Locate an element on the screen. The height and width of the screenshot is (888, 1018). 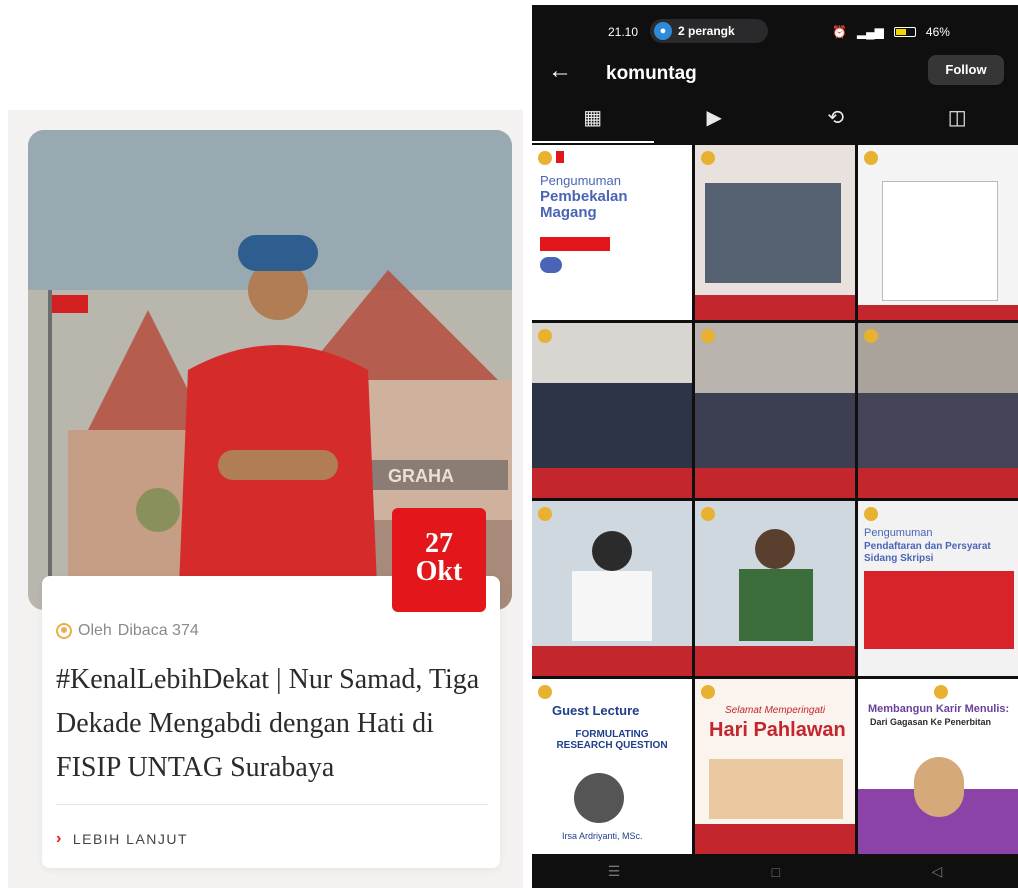
read-more-link: › LEBIH LANJUT is located at coordinates (122, 839).